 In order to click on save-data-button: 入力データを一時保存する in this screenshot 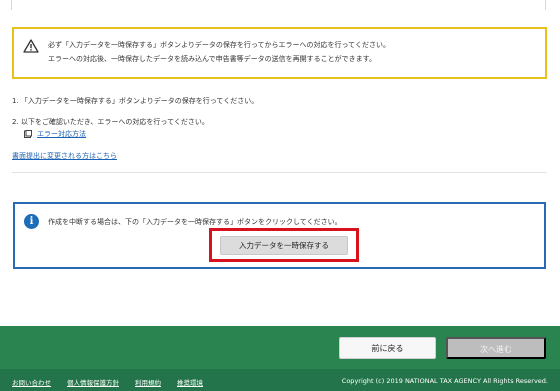, I will do `click(284, 245)`.